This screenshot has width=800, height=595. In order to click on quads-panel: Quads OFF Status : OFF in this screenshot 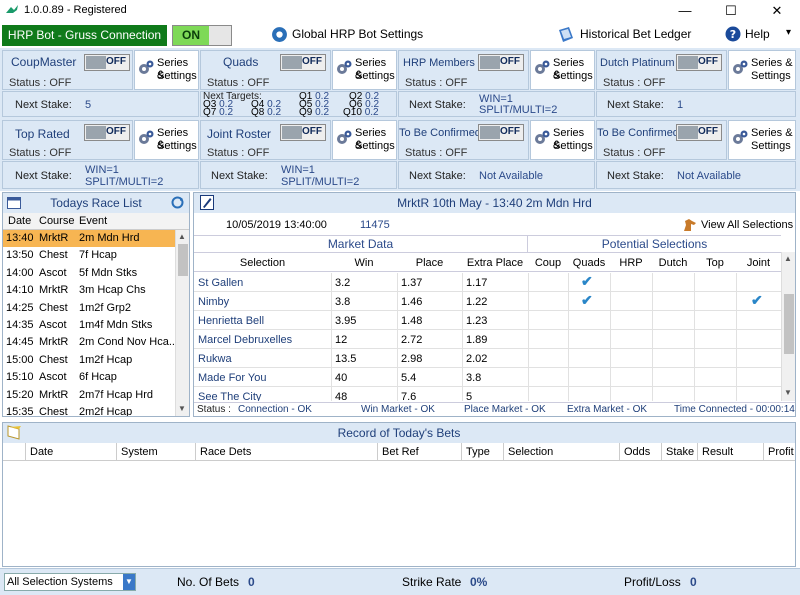, I will do `click(265, 70)`.